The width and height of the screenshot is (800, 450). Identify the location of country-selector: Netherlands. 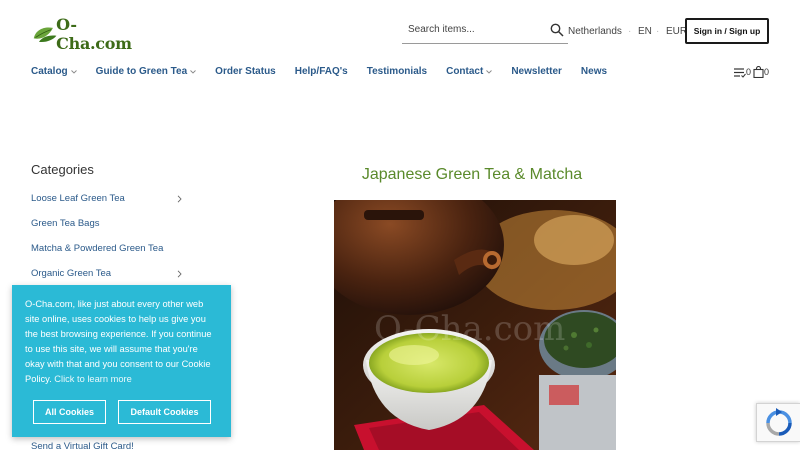
(595, 31).